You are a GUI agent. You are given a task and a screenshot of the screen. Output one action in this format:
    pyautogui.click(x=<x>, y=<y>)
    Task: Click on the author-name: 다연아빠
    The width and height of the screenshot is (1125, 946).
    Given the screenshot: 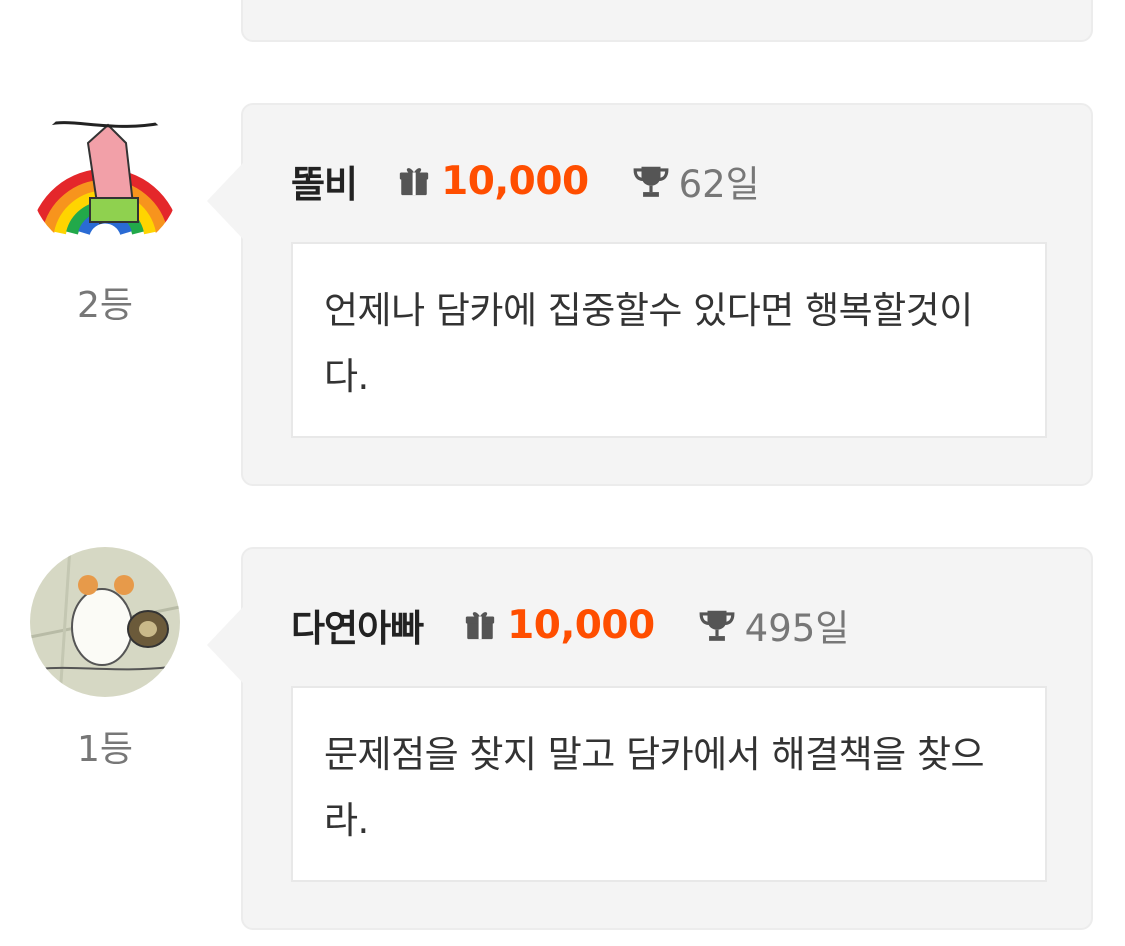 What is the action you would take?
    pyautogui.click(x=357, y=625)
    